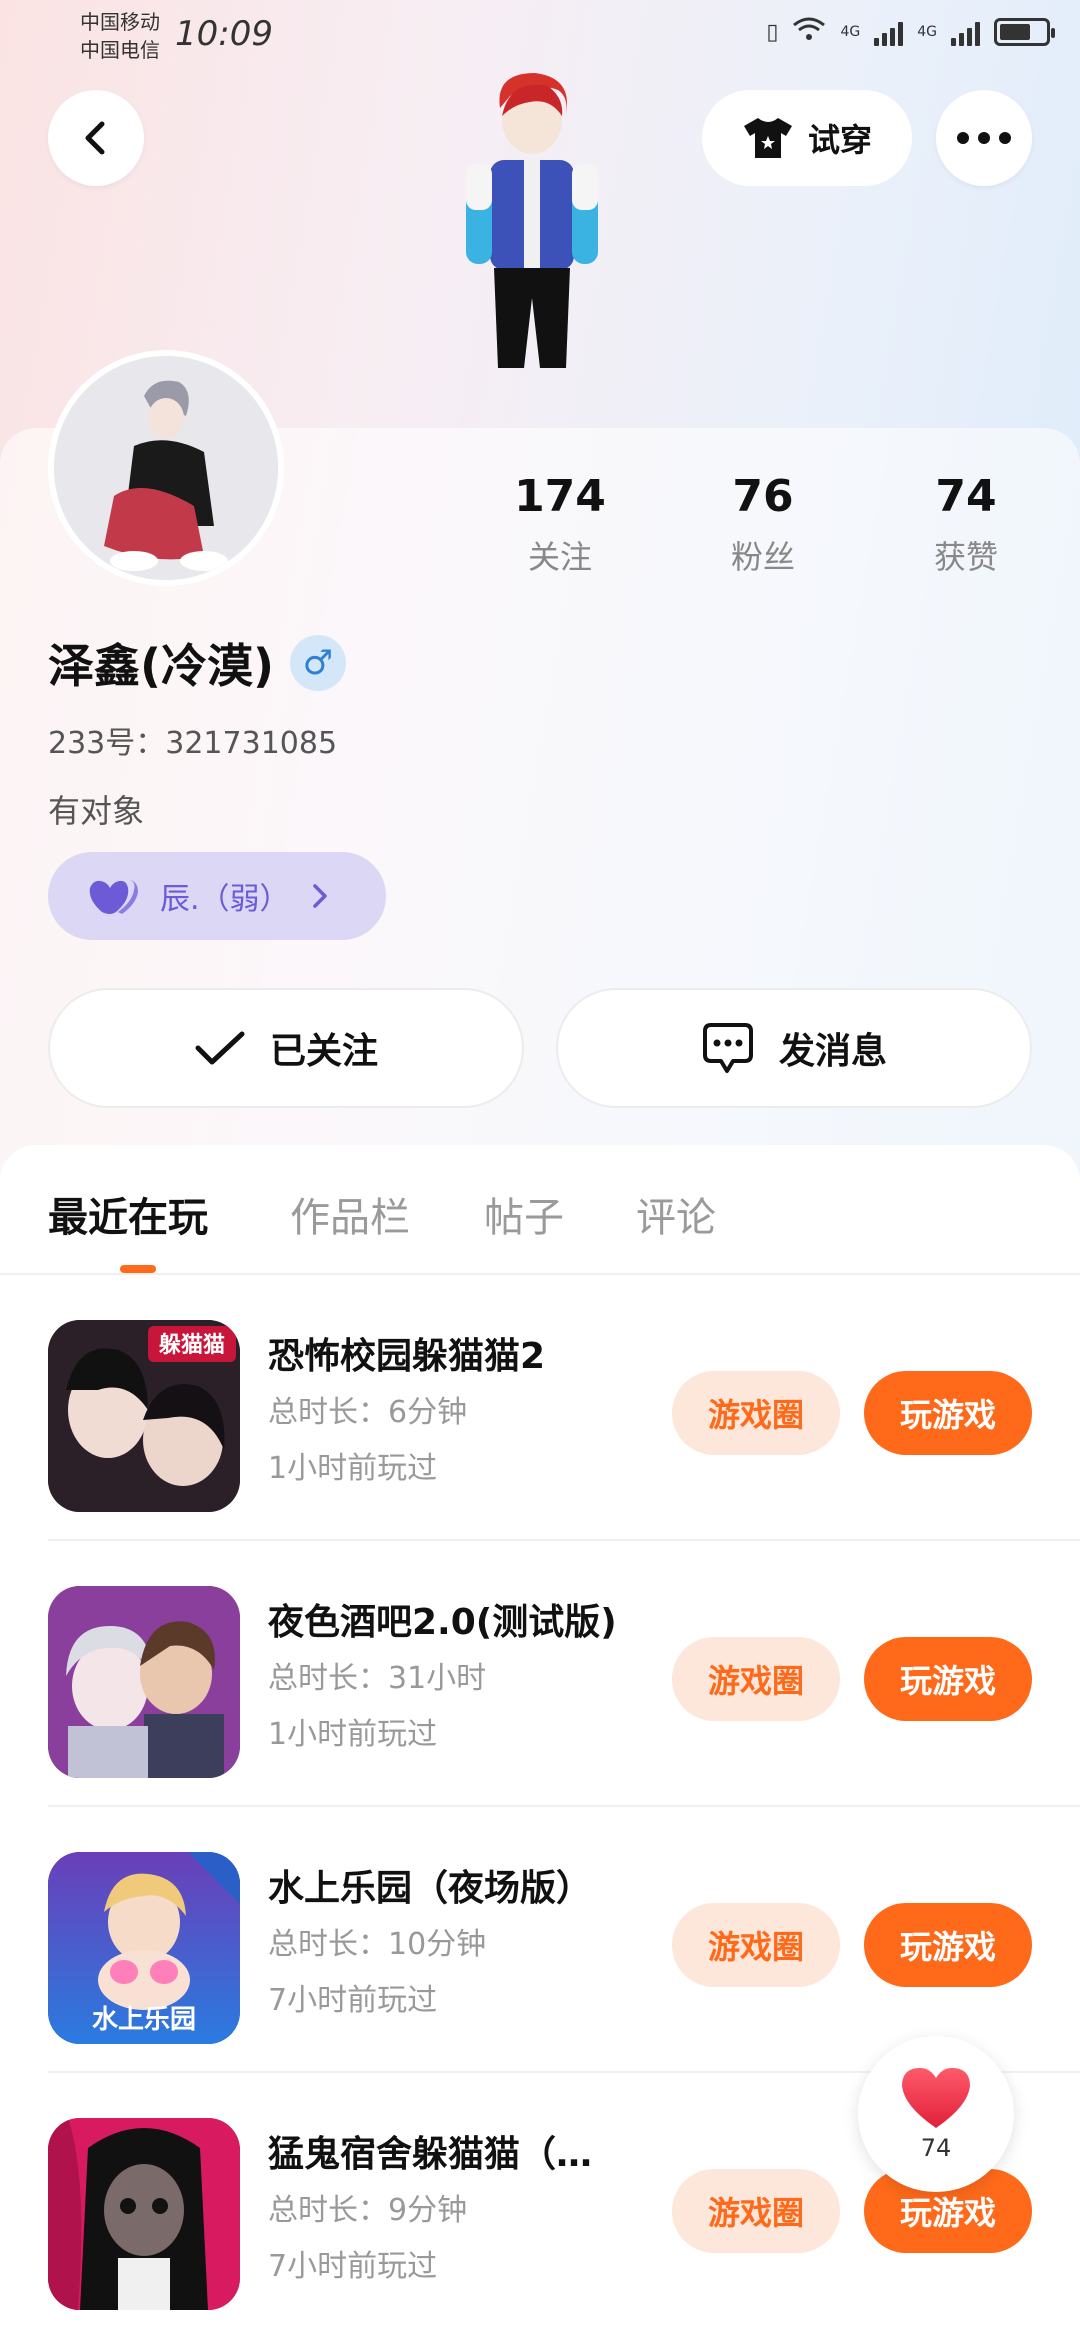 This screenshot has height=2340, width=1080. I want to click on signal-icon, so click(889, 32).